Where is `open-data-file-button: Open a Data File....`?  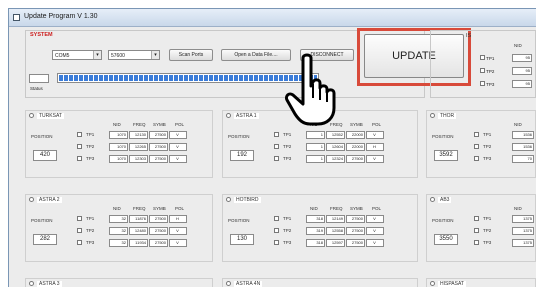
open-data-file-button: Open a Data File.... is located at coordinates (256, 55).